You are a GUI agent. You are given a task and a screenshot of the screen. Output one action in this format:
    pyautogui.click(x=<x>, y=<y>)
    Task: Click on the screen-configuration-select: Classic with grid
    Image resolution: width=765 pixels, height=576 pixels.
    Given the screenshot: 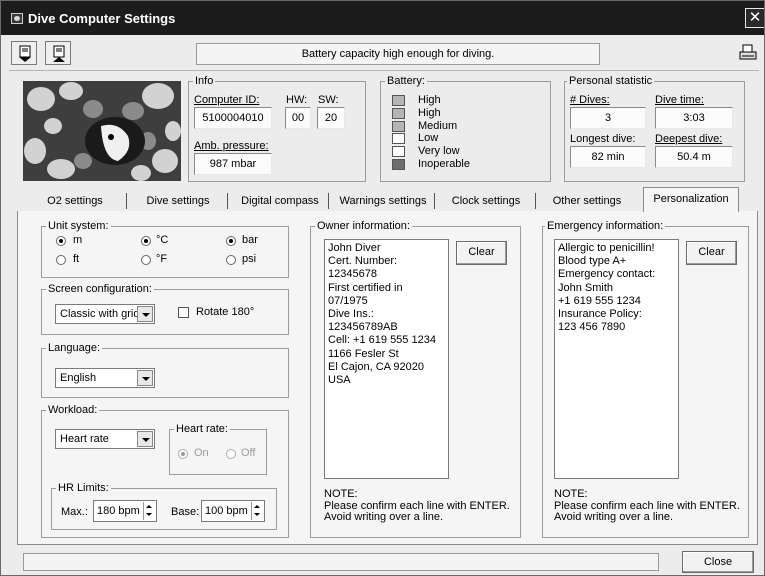 What is the action you would take?
    pyautogui.click(x=105, y=314)
    